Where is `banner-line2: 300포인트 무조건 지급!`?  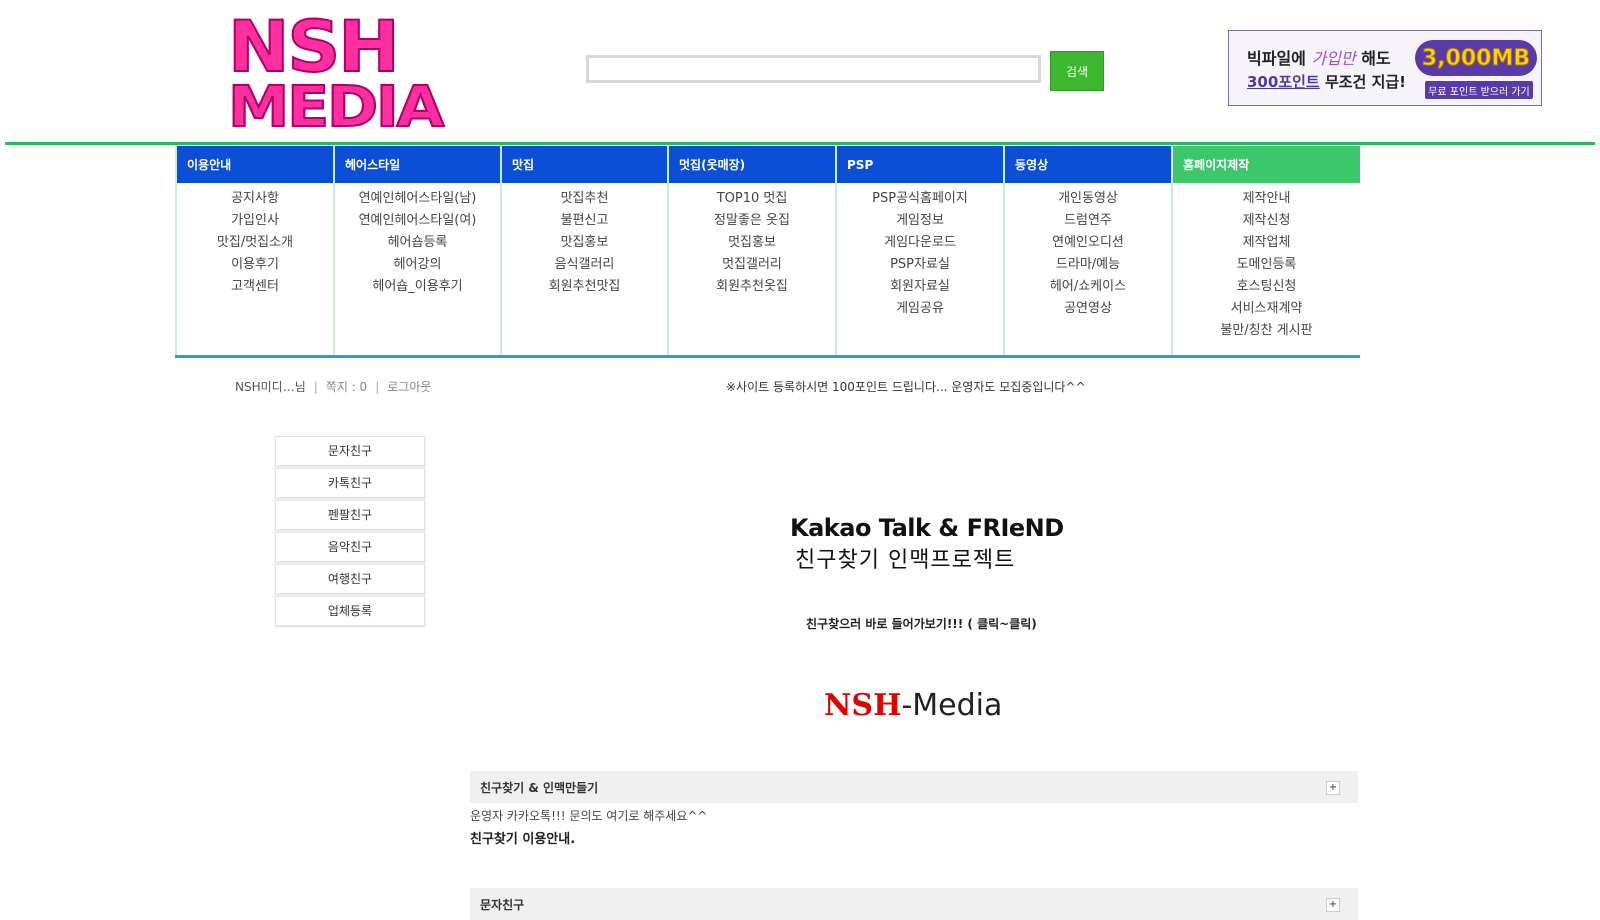 banner-line2: 300포인트 무조건 지급! is located at coordinates (1326, 81).